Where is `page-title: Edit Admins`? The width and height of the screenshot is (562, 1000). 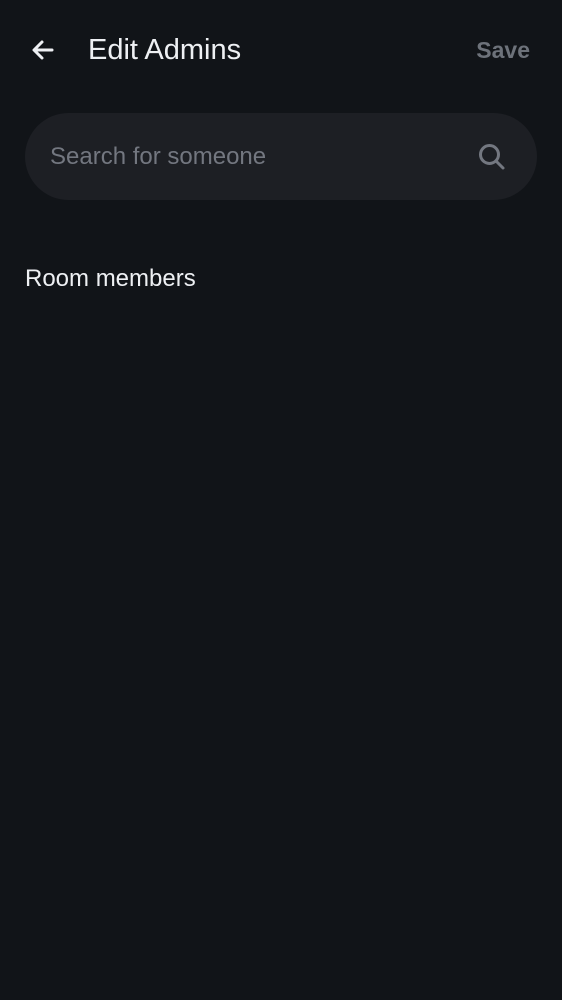
page-title: Edit Admins is located at coordinates (165, 50).